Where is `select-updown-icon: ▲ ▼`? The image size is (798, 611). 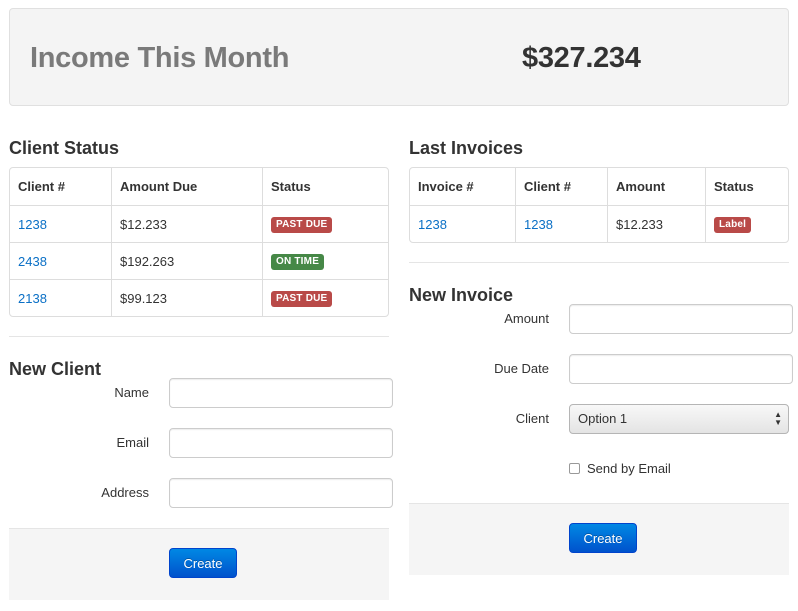
select-updown-icon: ▲ ▼ is located at coordinates (778, 418).